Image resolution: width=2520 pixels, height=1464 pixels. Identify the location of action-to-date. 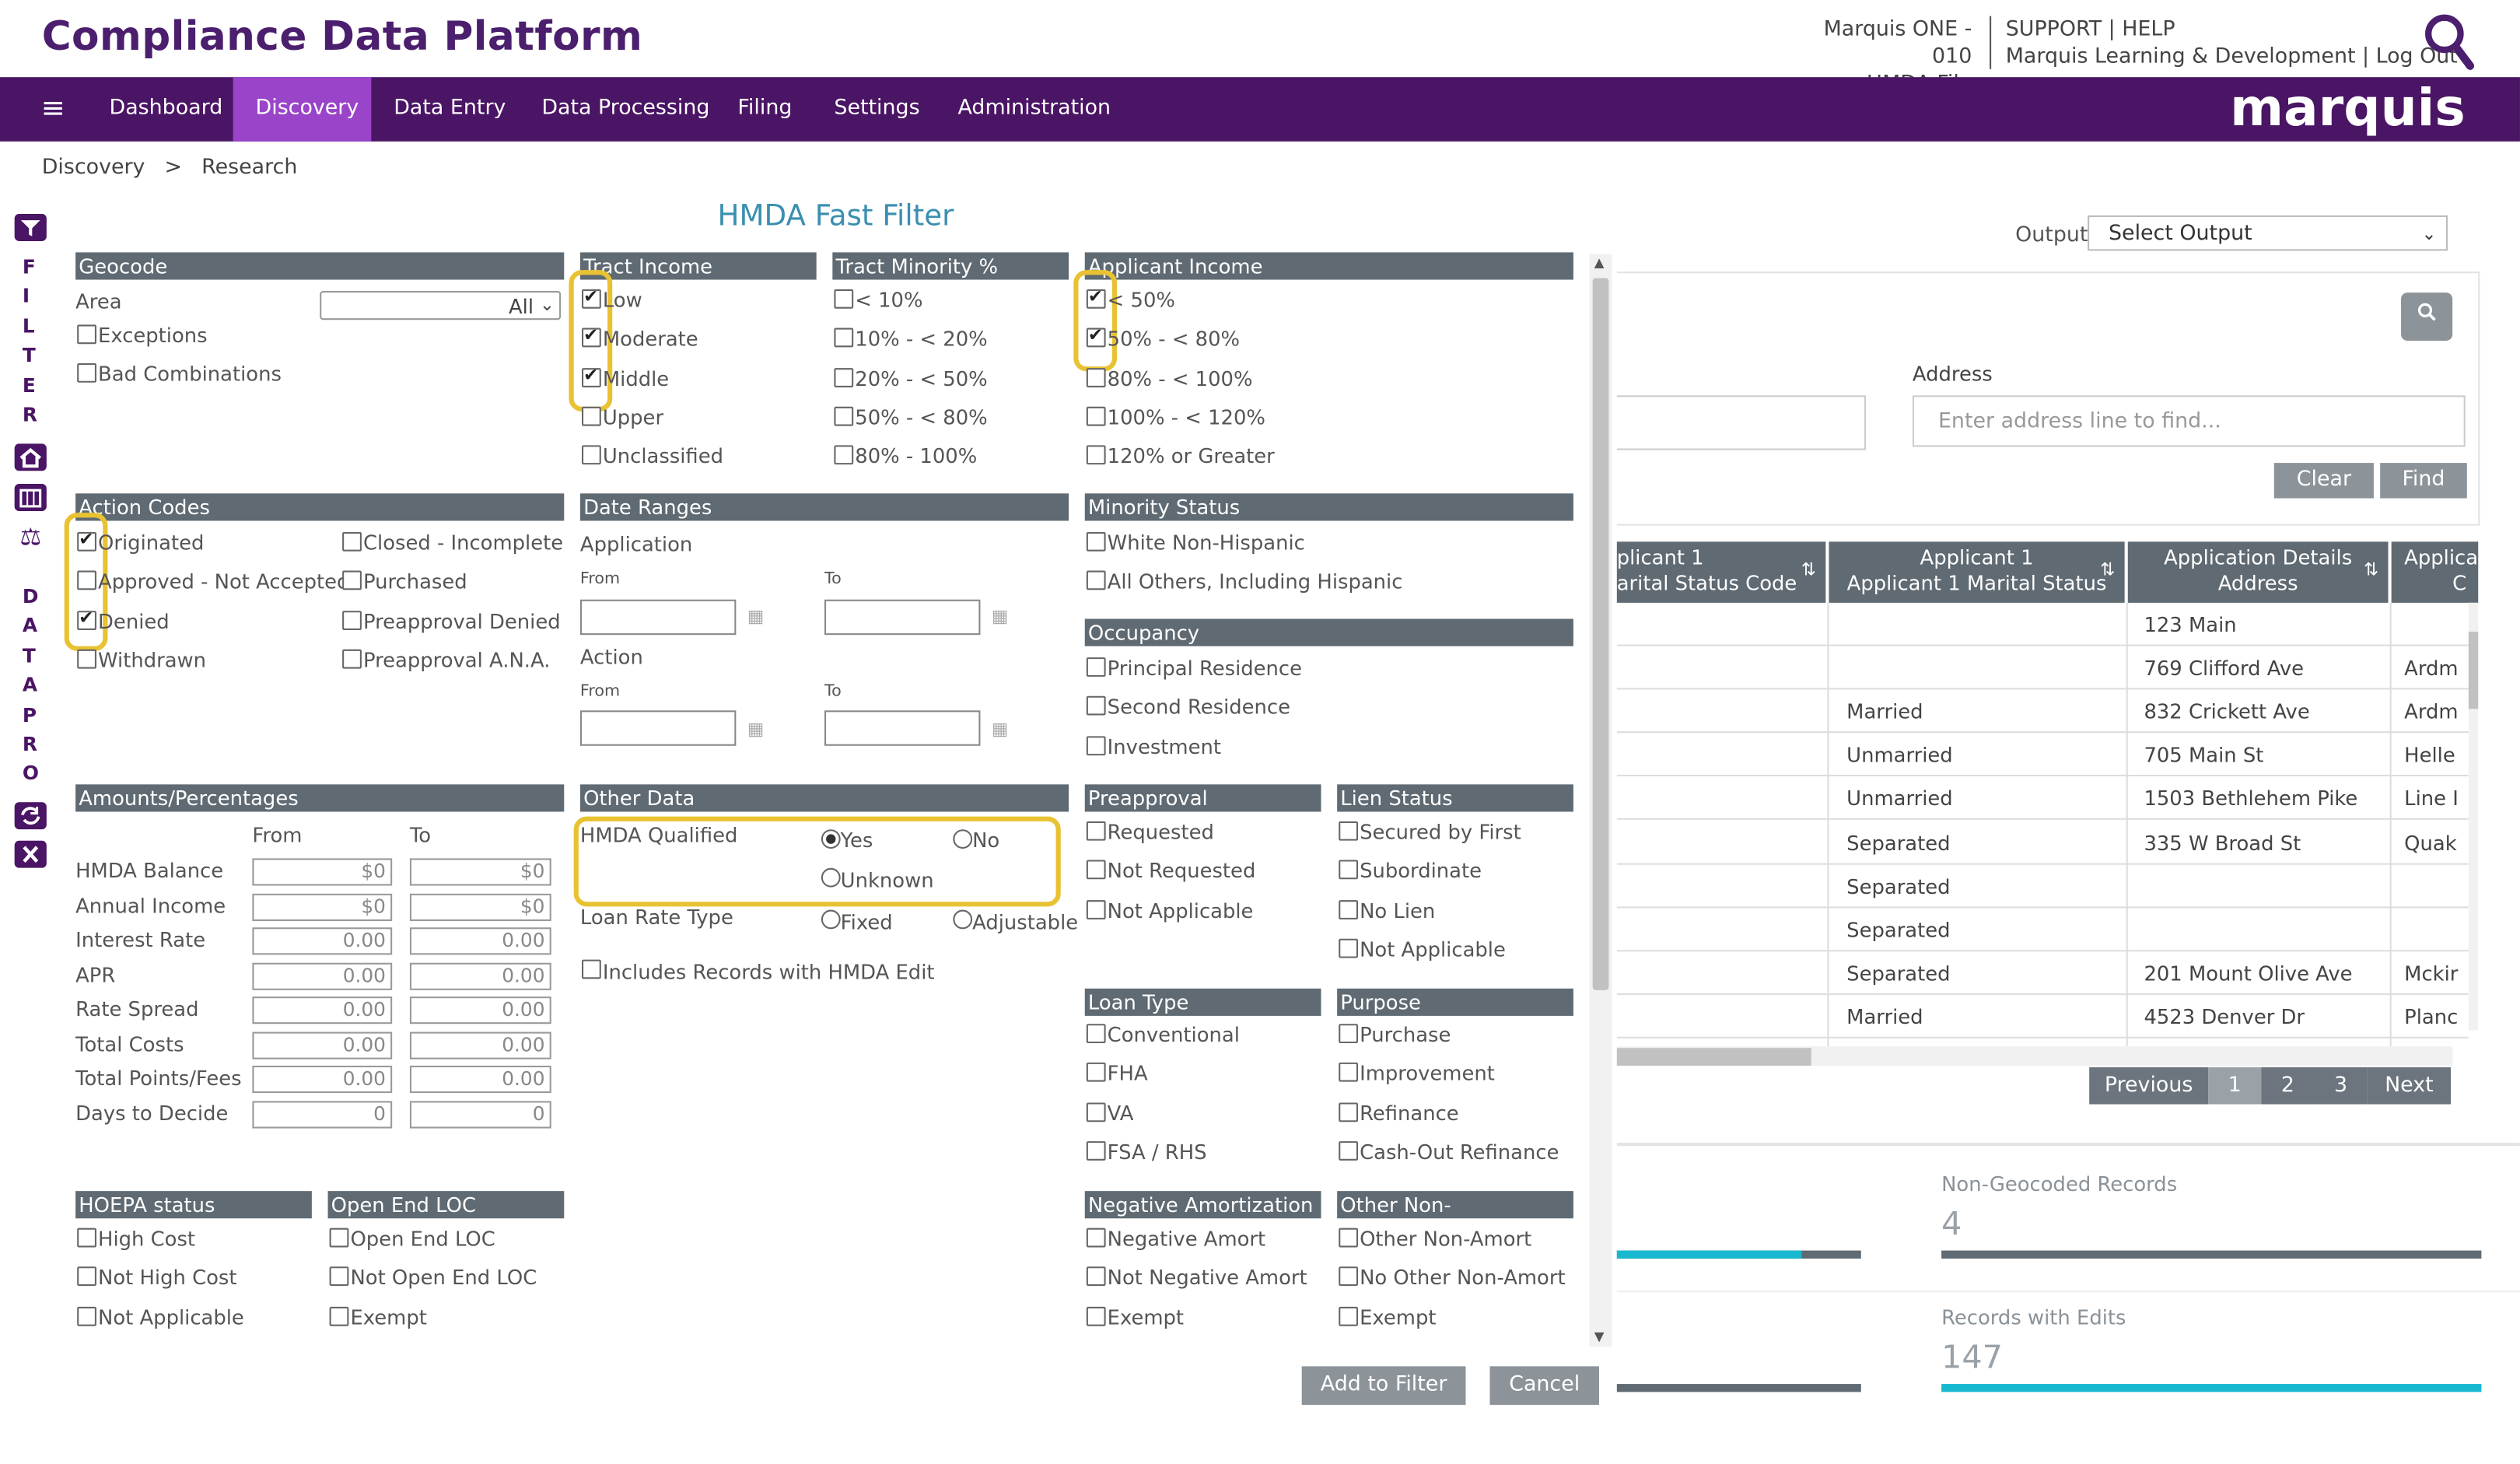
(902, 728).